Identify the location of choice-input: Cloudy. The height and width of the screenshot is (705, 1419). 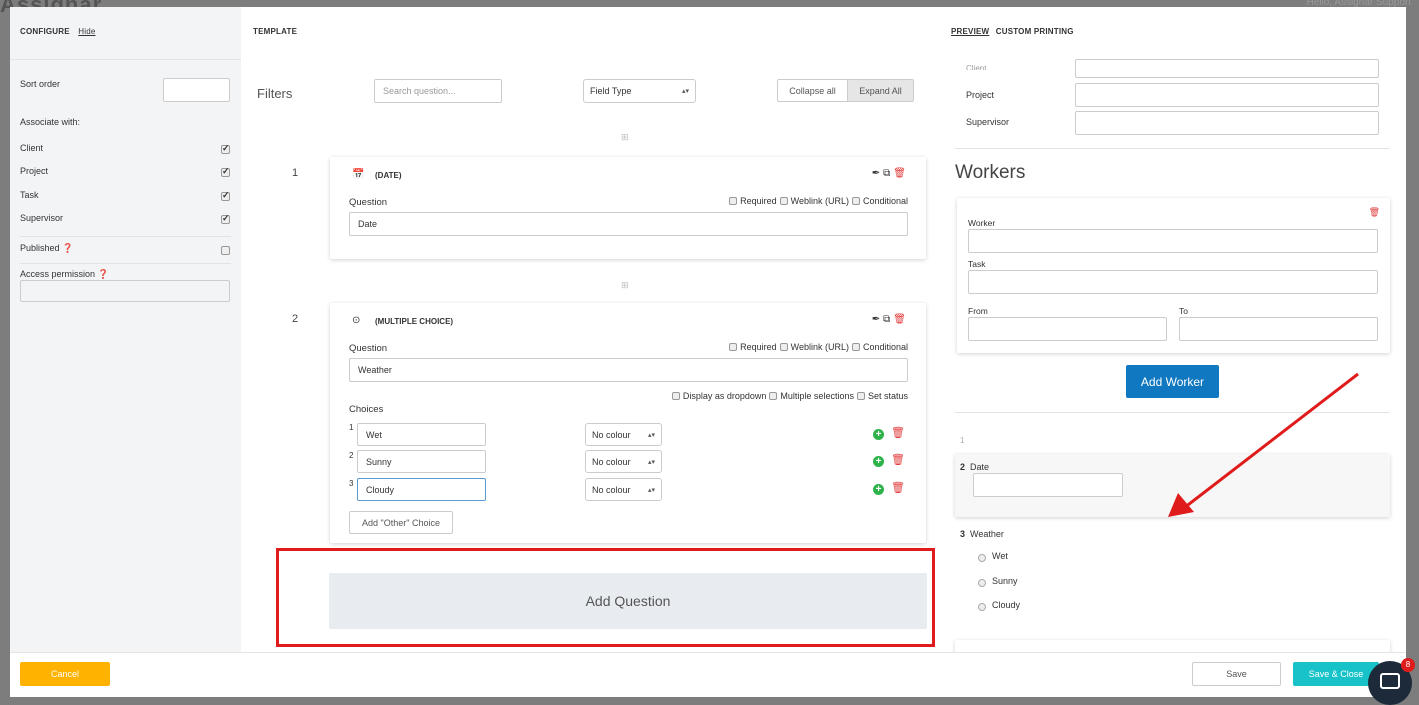
(421, 489).